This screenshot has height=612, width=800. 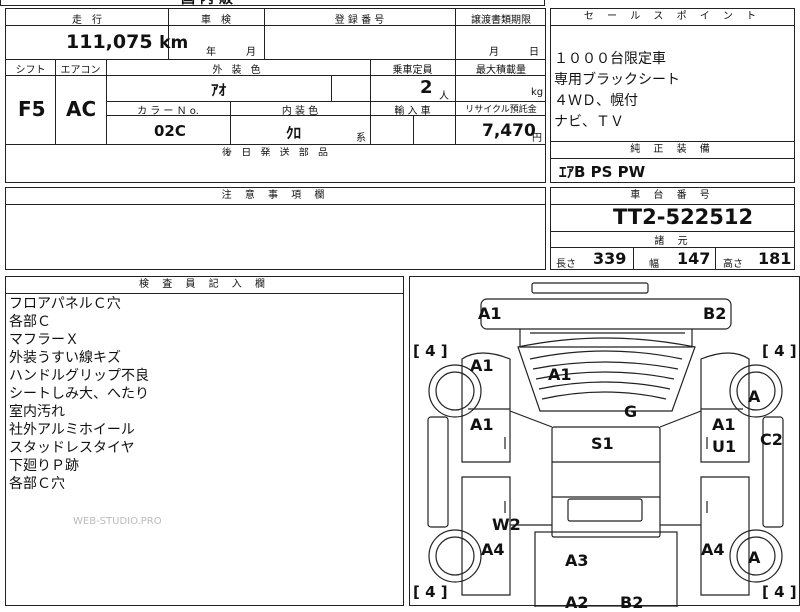 What do you see at coordinates (501, 70) in the screenshot?
I see `max-load-label: 最大積載量` at bounding box center [501, 70].